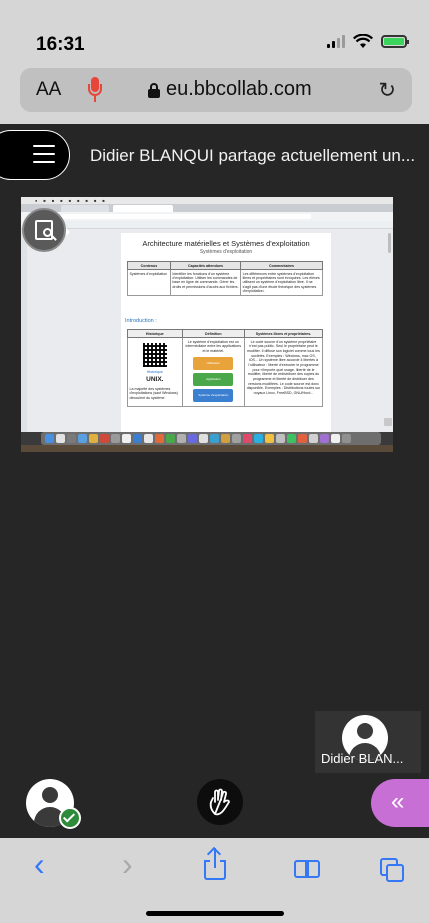 The height and width of the screenshot is (923, 429). What do you see at coordinates (395, 41) in the screenshot?
I see `battery-icon` at bounding box center [395, 41].